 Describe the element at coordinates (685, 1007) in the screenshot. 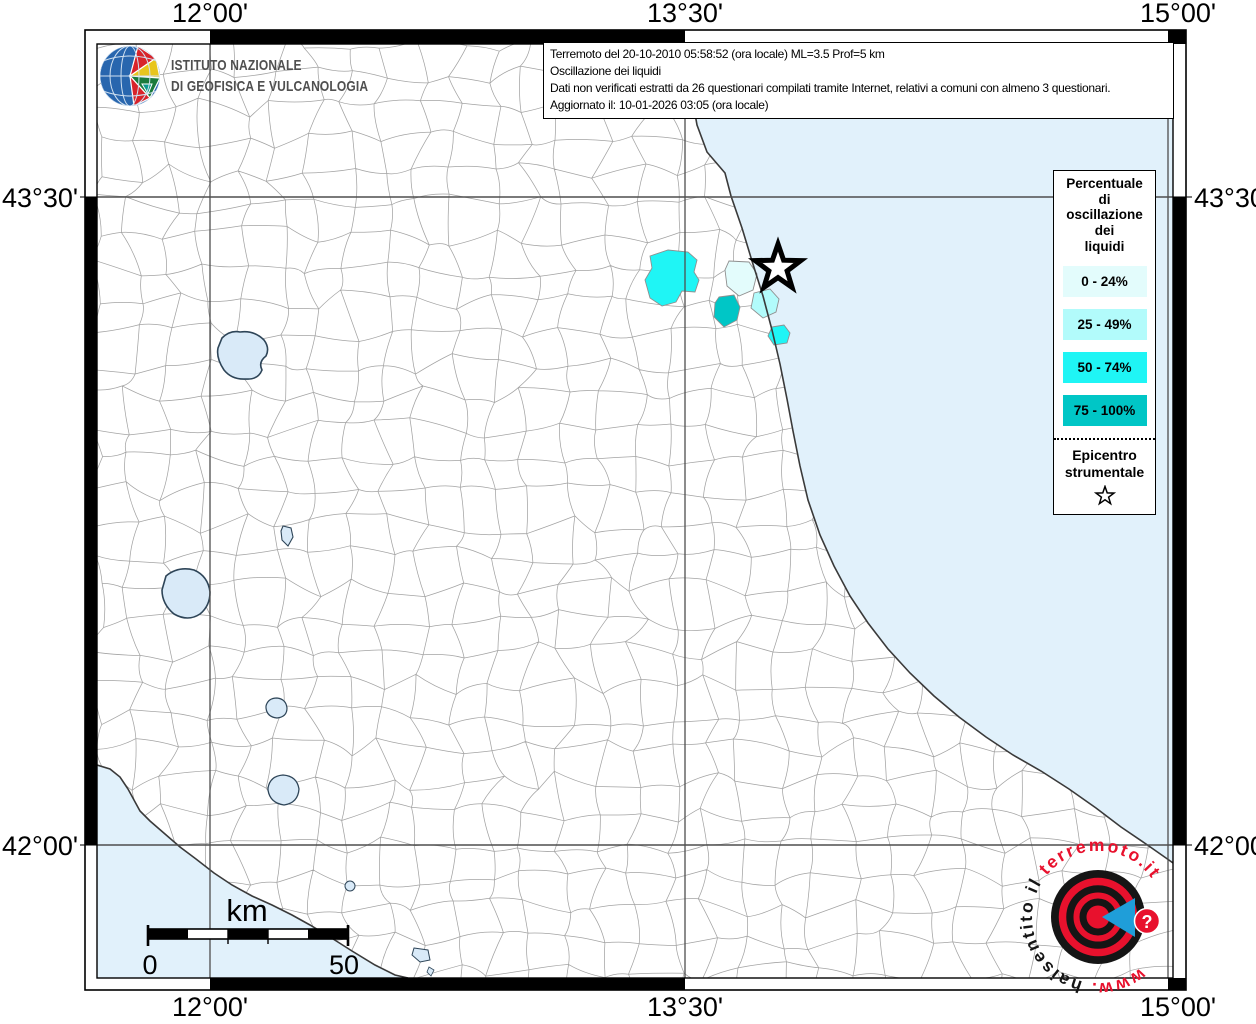

I see `coord-label-bottom-13-30: 13°30'` at that location.